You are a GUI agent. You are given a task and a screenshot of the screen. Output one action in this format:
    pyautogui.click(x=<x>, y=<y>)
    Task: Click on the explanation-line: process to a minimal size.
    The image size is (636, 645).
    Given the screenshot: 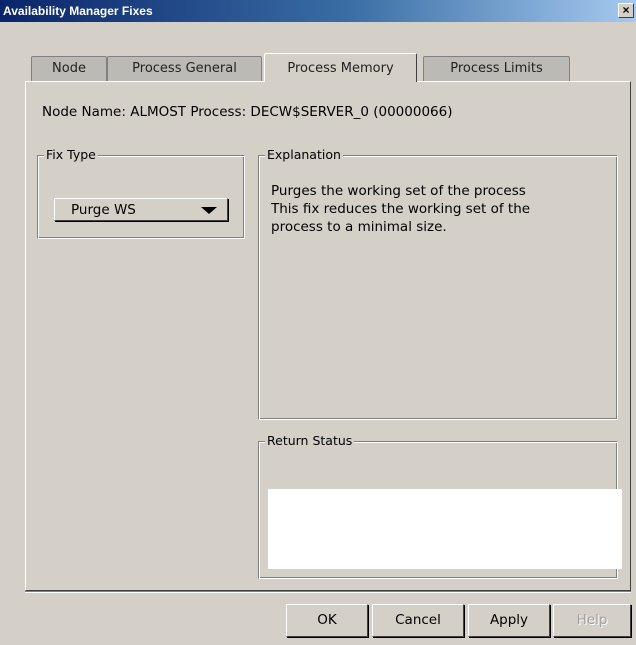 What is the action you would take?
    pyautogui.click(x=359, y=227)
    